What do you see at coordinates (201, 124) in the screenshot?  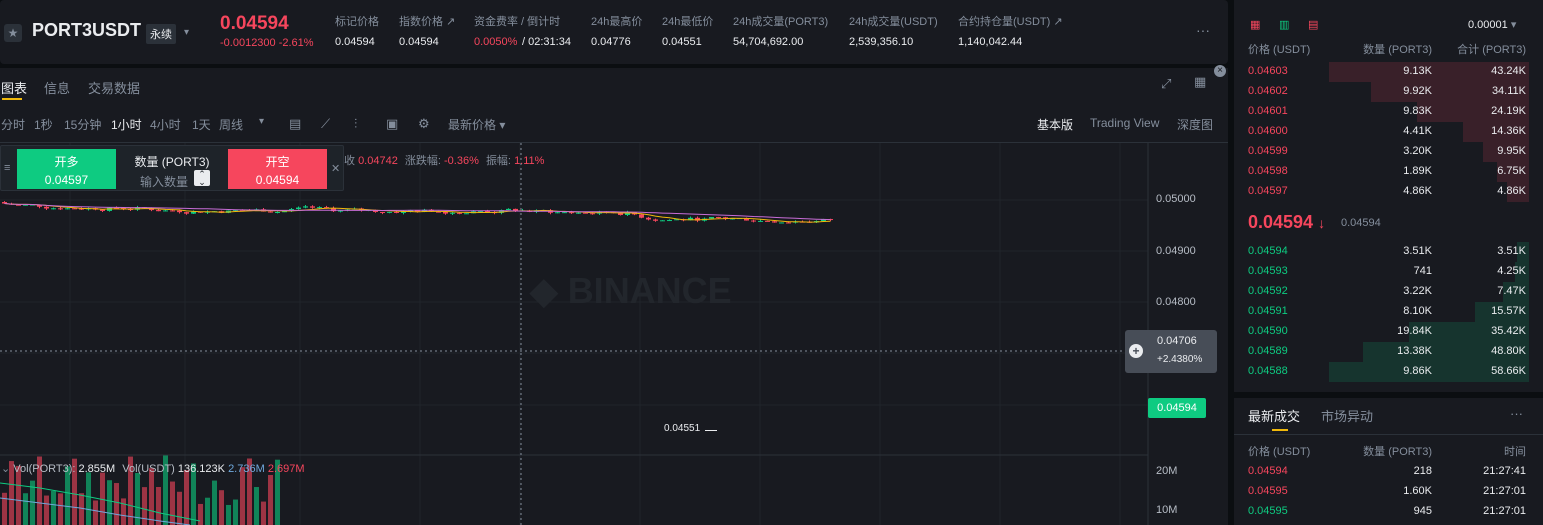 I see `timeframe-1d: 1天` at bounding box center [201, 124].